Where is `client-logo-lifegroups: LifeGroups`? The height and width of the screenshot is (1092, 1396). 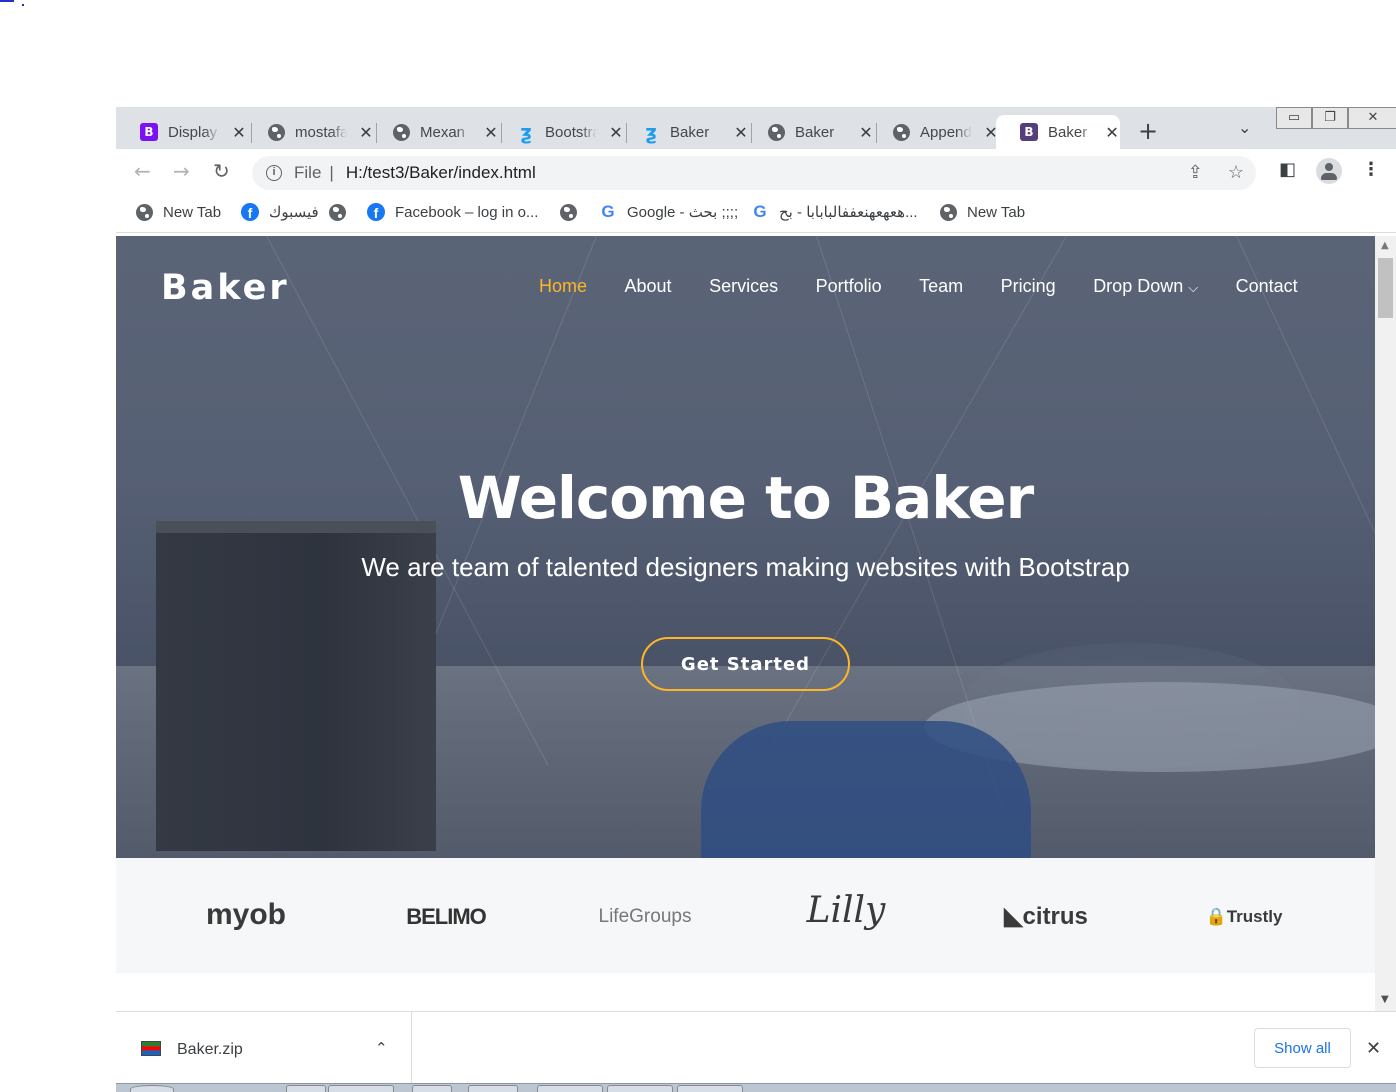
client-logo-lifegroups: LifeGroups is located at coordinates (645, 916).